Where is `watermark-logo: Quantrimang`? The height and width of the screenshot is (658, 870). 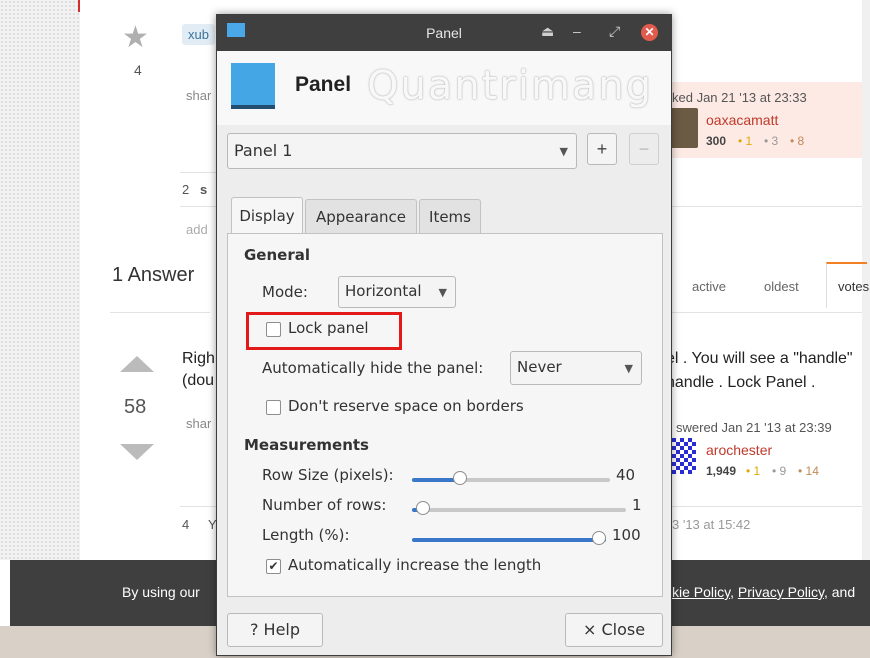 watermark-logo: Quantrimang is located at coordinates (510, 86).